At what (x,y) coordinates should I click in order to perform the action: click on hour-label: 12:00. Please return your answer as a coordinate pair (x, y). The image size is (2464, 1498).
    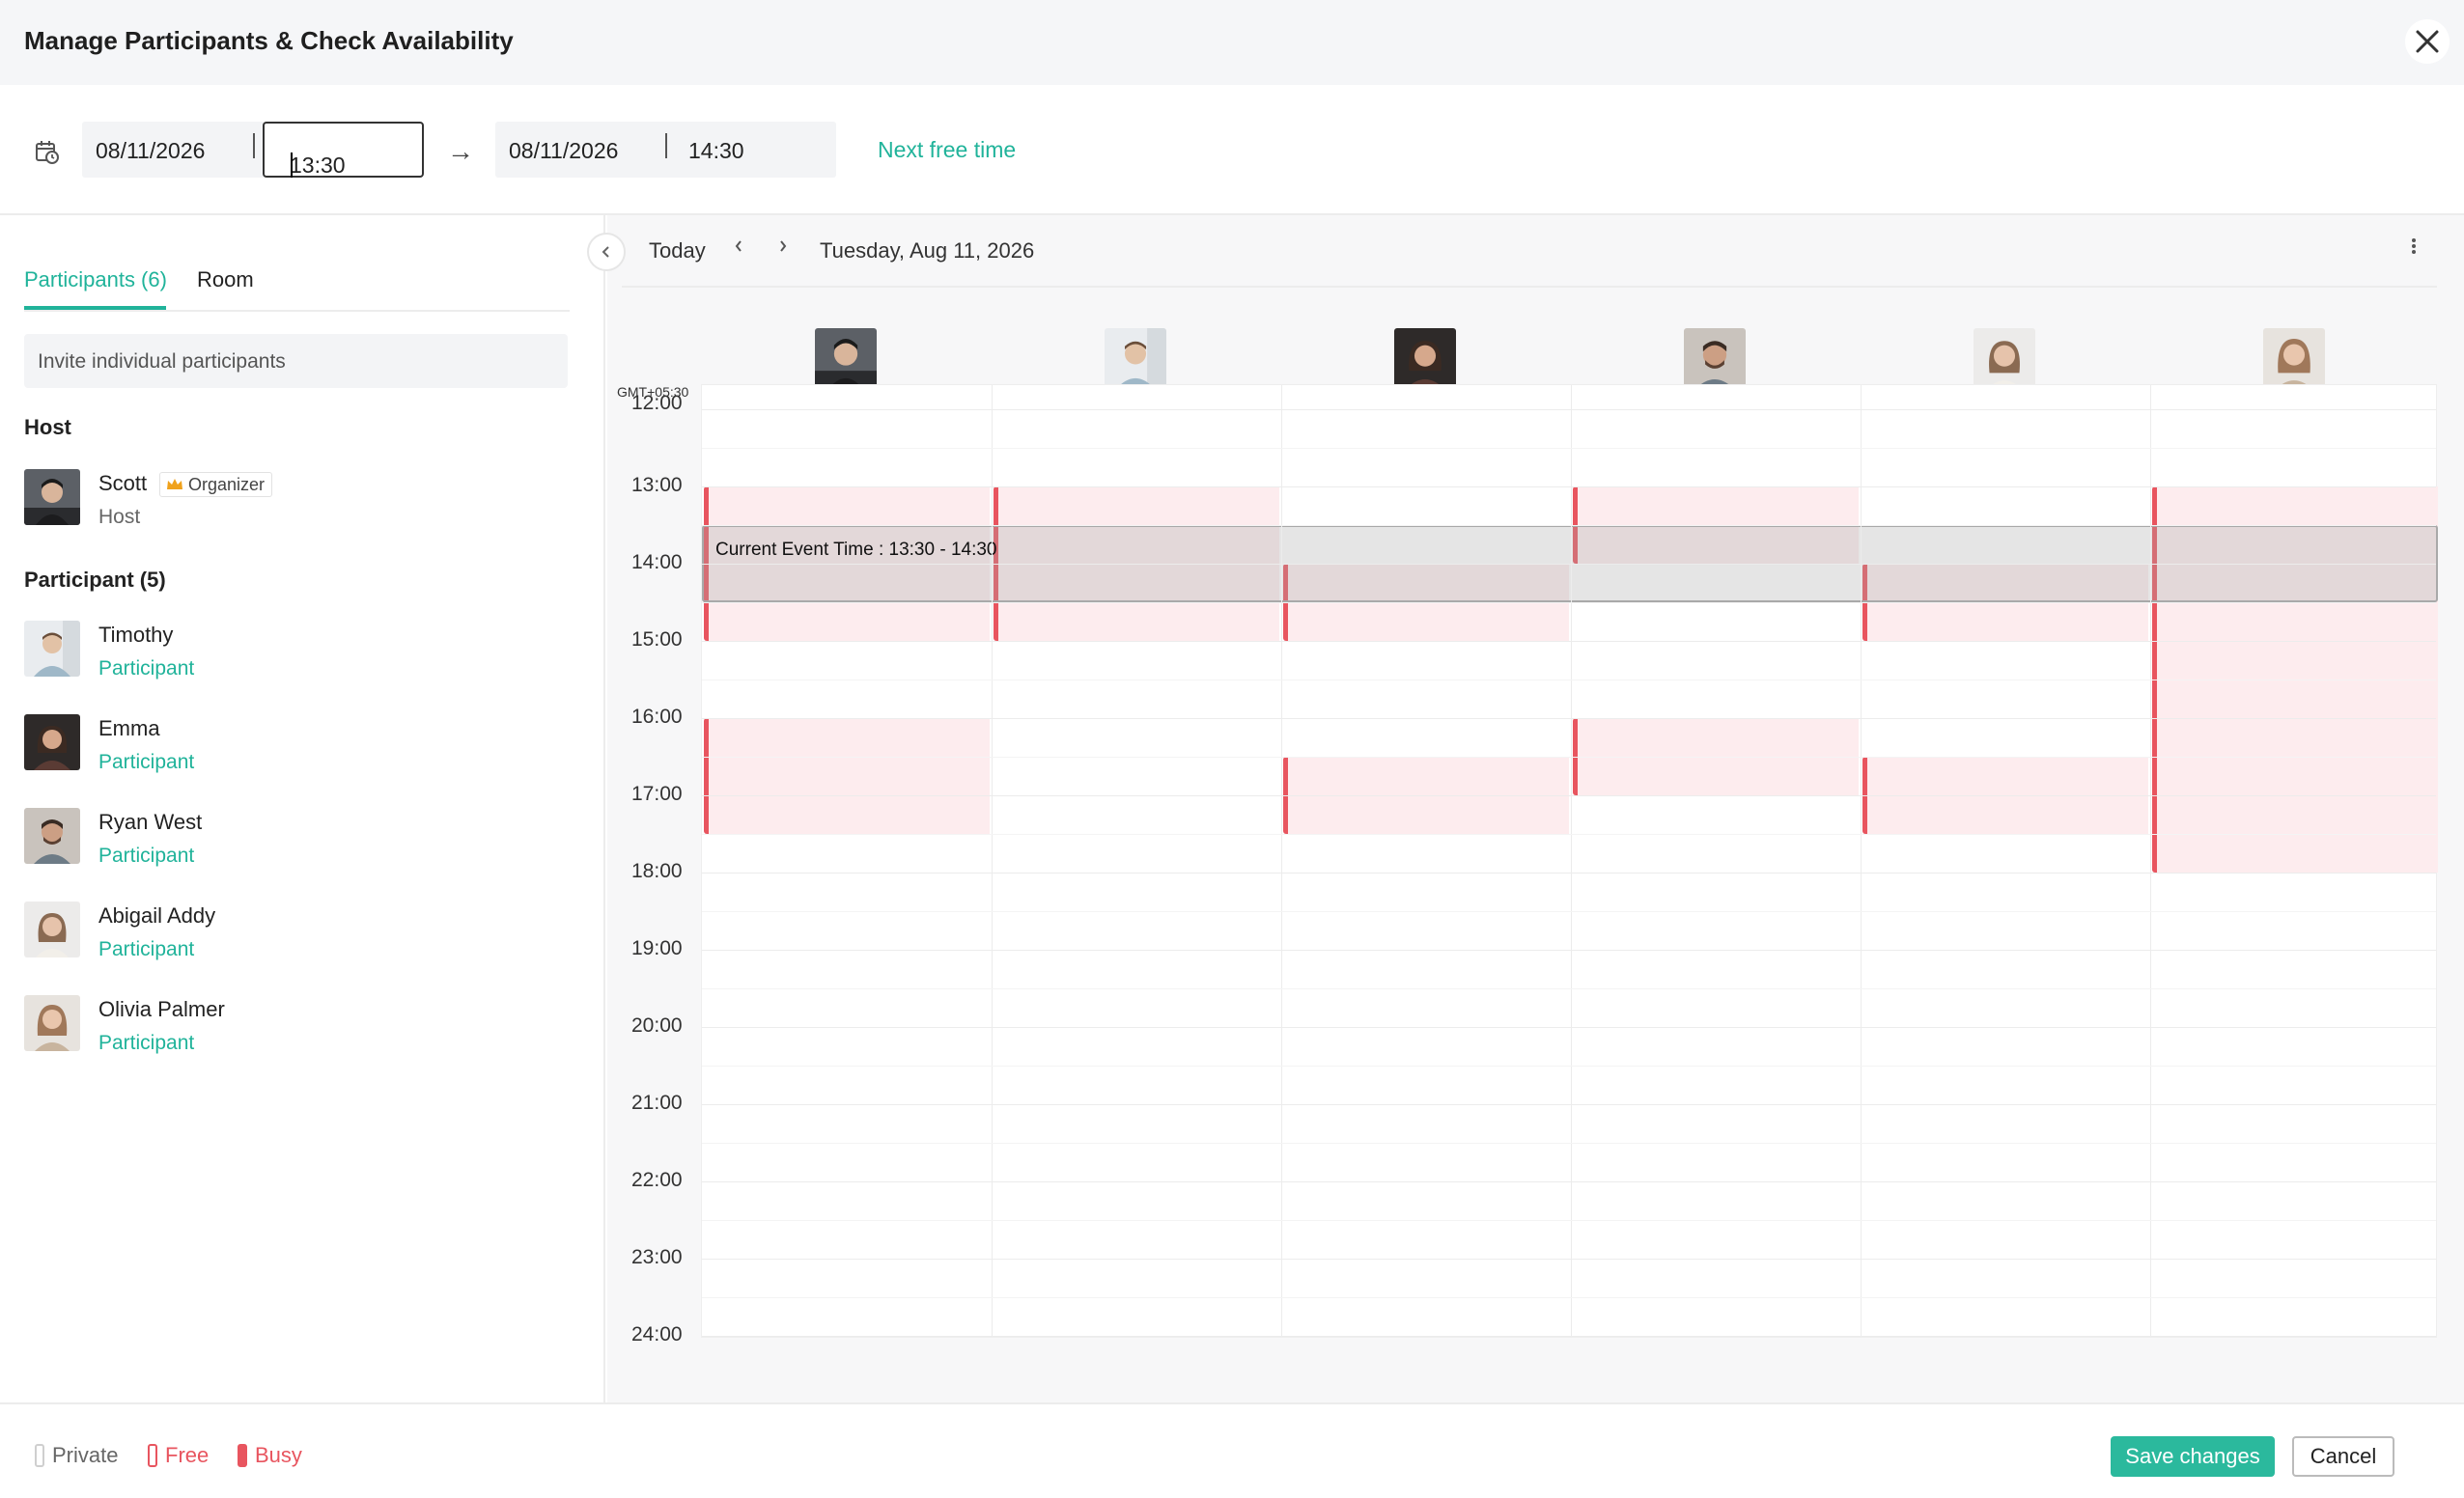
    Looking at the image, I should click on (657, 403).